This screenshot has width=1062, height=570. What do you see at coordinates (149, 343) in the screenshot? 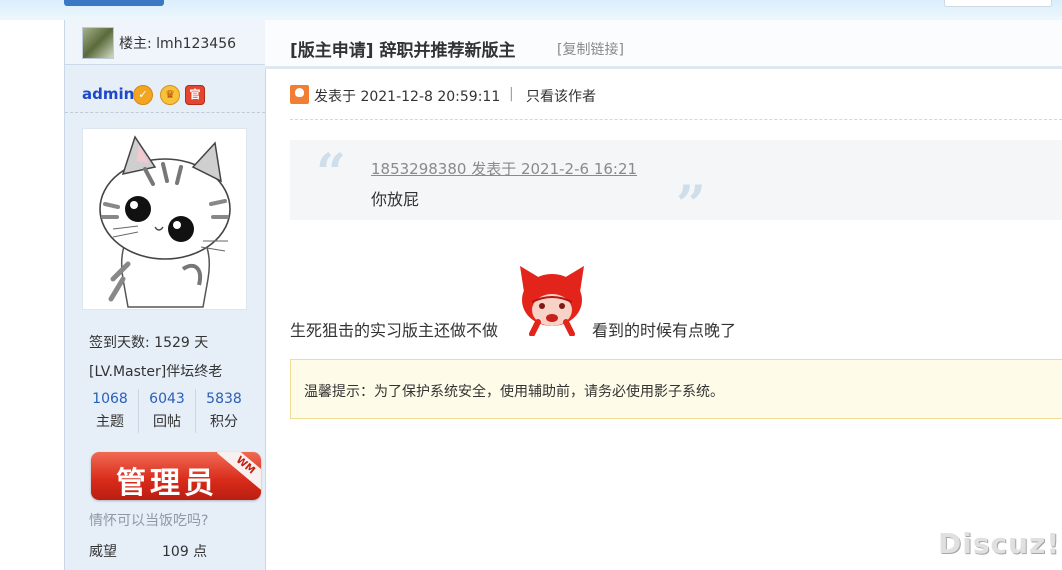
I see `signin-days: 签到天数: 1529 天` at bounding box center [149, 343].